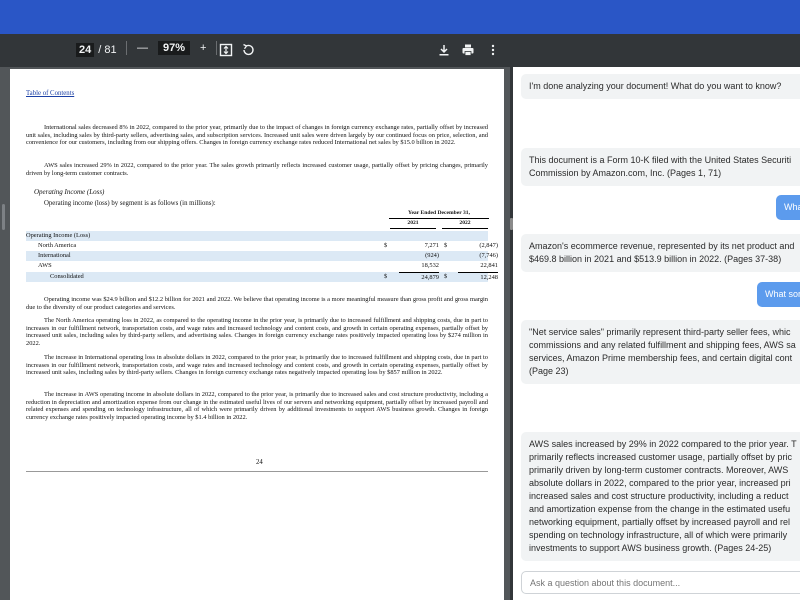 The height and width of the screenshot is (600, 800). Describe the element at coordinates (142, 48) in the screenshot. I see `zoom-out-button: —` at that location.